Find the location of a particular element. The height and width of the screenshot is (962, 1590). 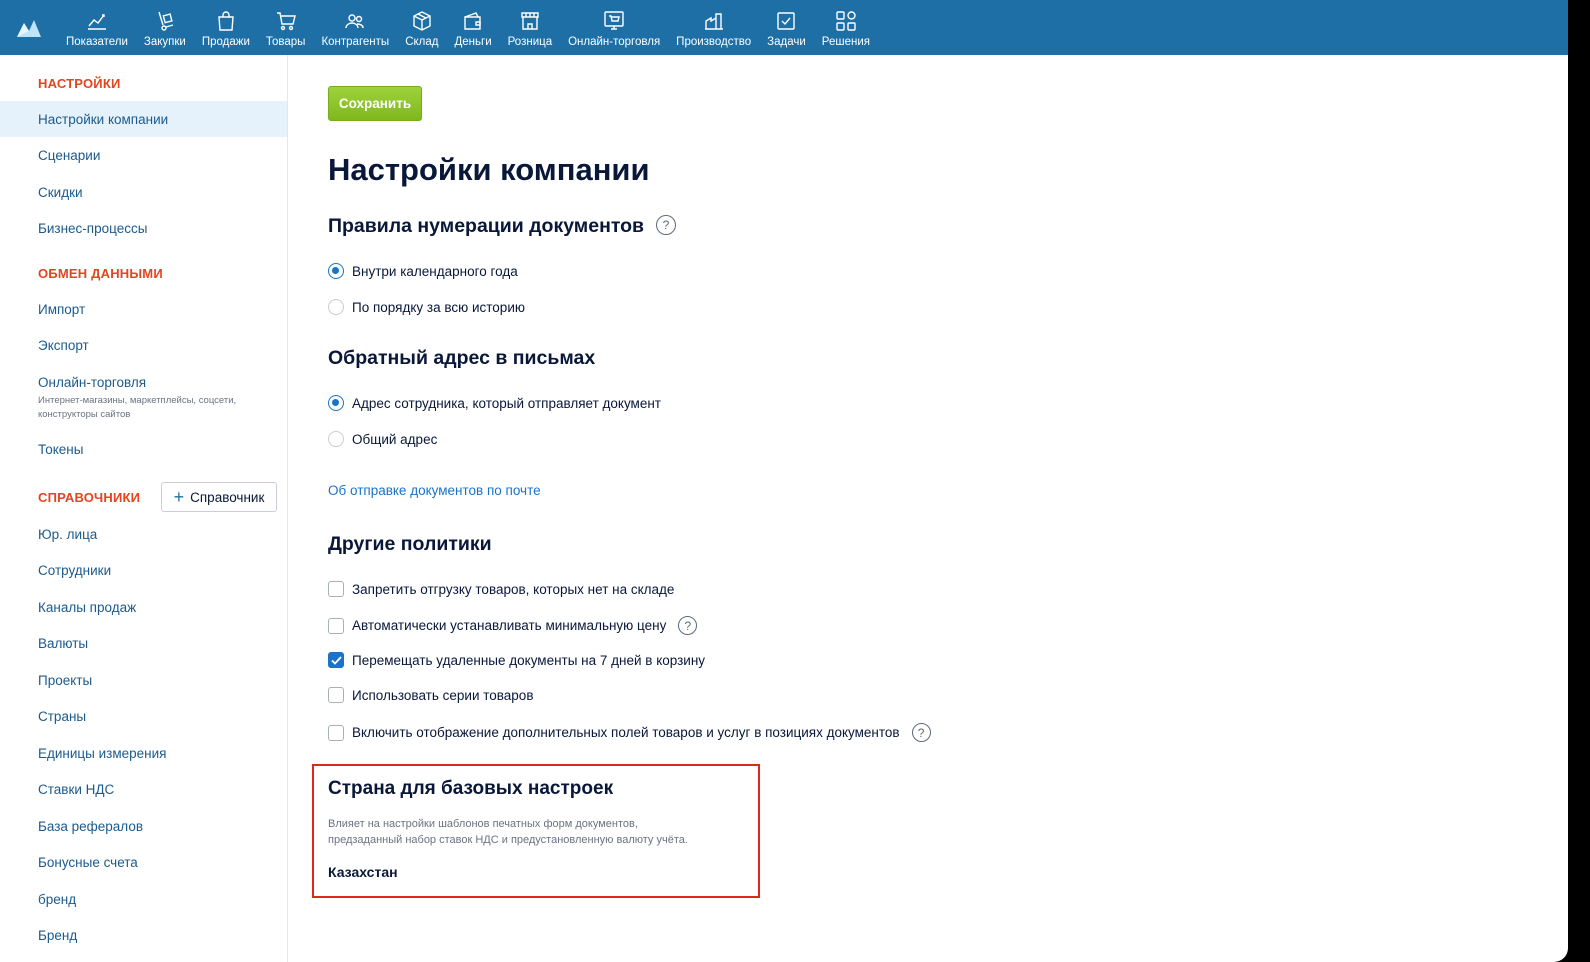

country-section-title: Страна для базовых настроек is located at coordinates (471, 788).